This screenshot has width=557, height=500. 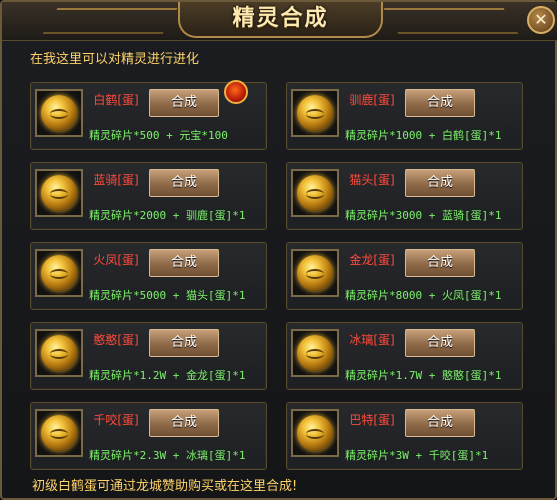 I want to click on recipe-text: 精灵碎片*3W + 千咬[蛋]*1, so click(x=417, y=455).